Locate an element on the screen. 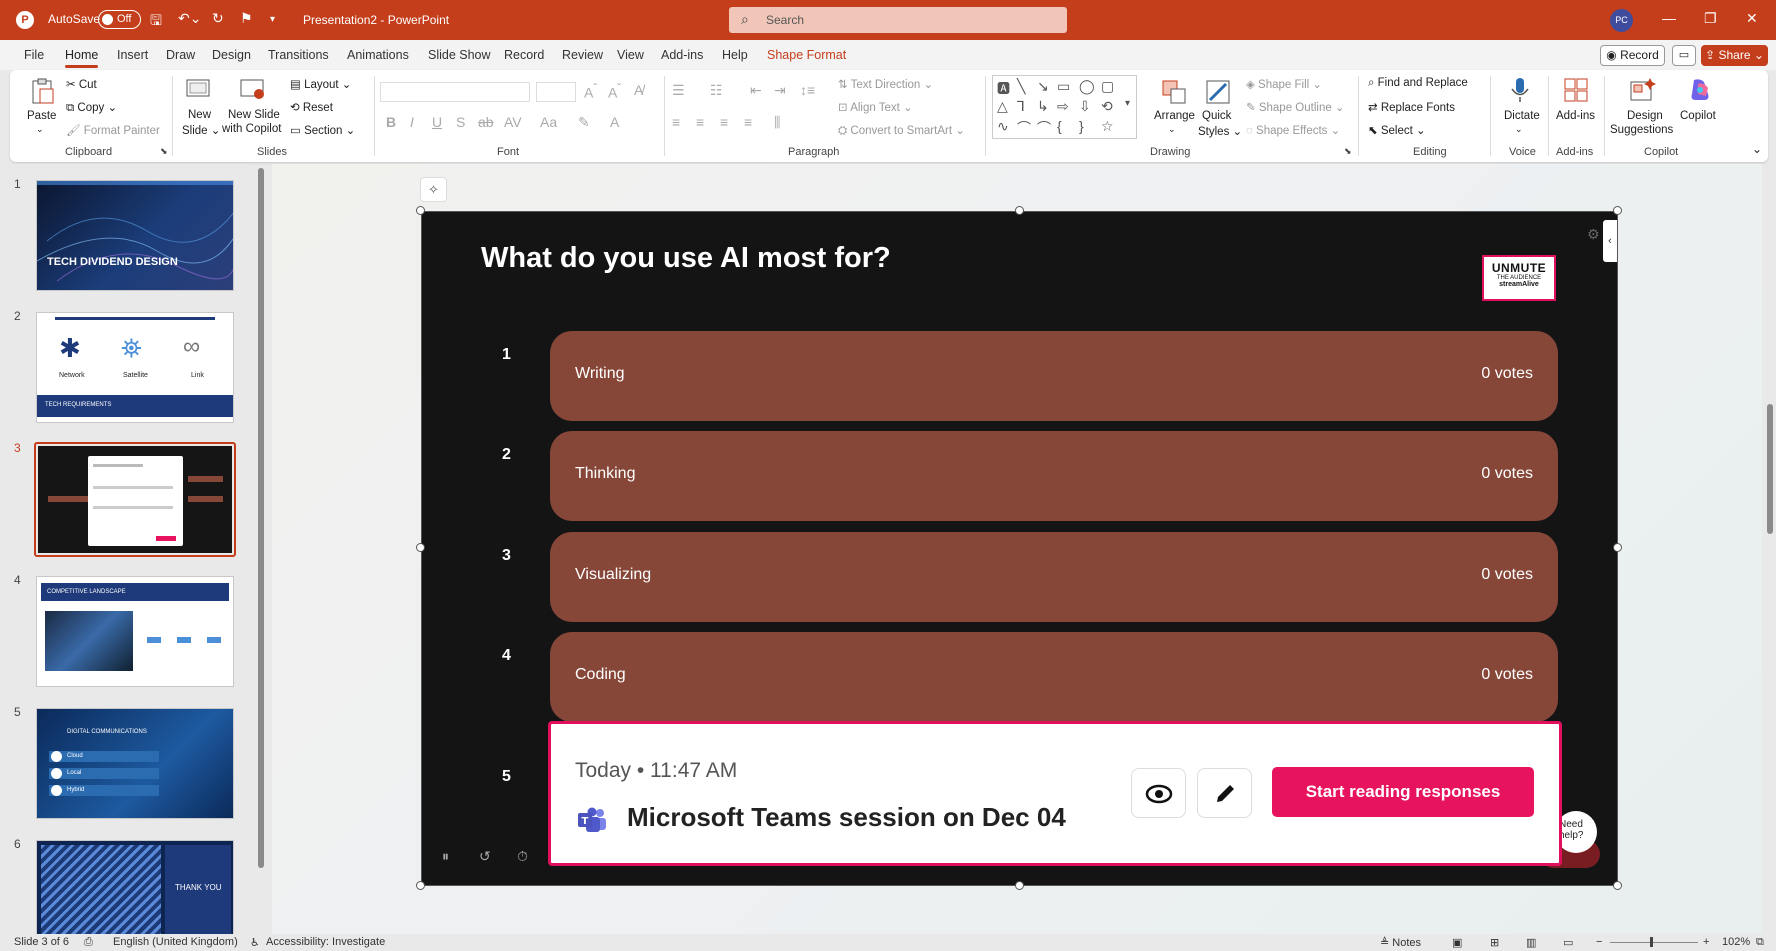  freeform-shape-icon: ∿ is located at coordinates (1003, 126).